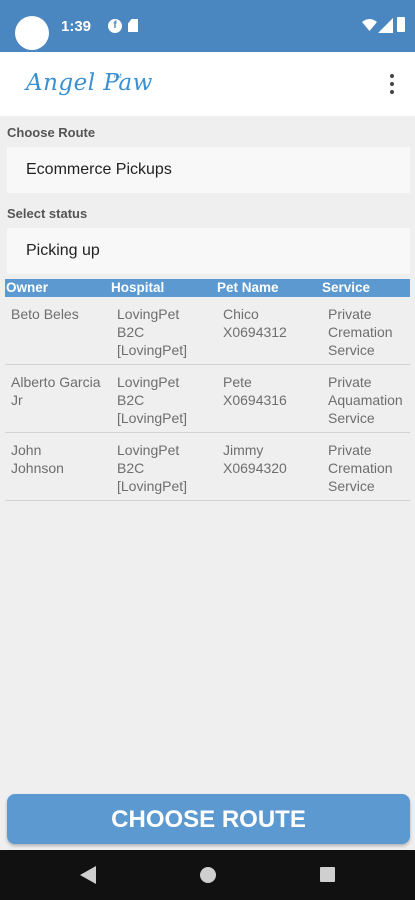 This screenshot has width=415, height=900. Describe the element at coordinates (37, 459) in the screenshot. I see `cell-owner: John Johnson` at that location.